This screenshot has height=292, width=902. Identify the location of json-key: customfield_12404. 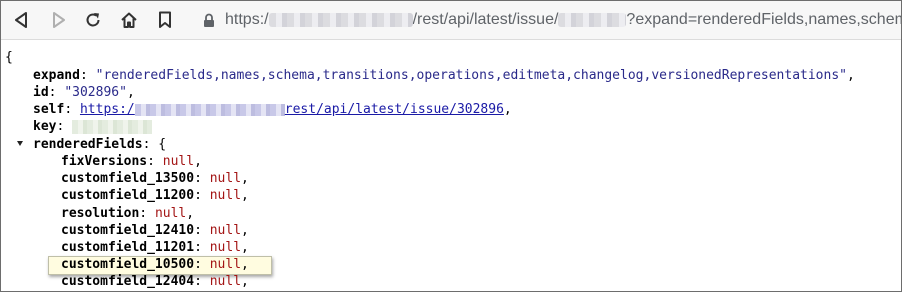
(128, 282).